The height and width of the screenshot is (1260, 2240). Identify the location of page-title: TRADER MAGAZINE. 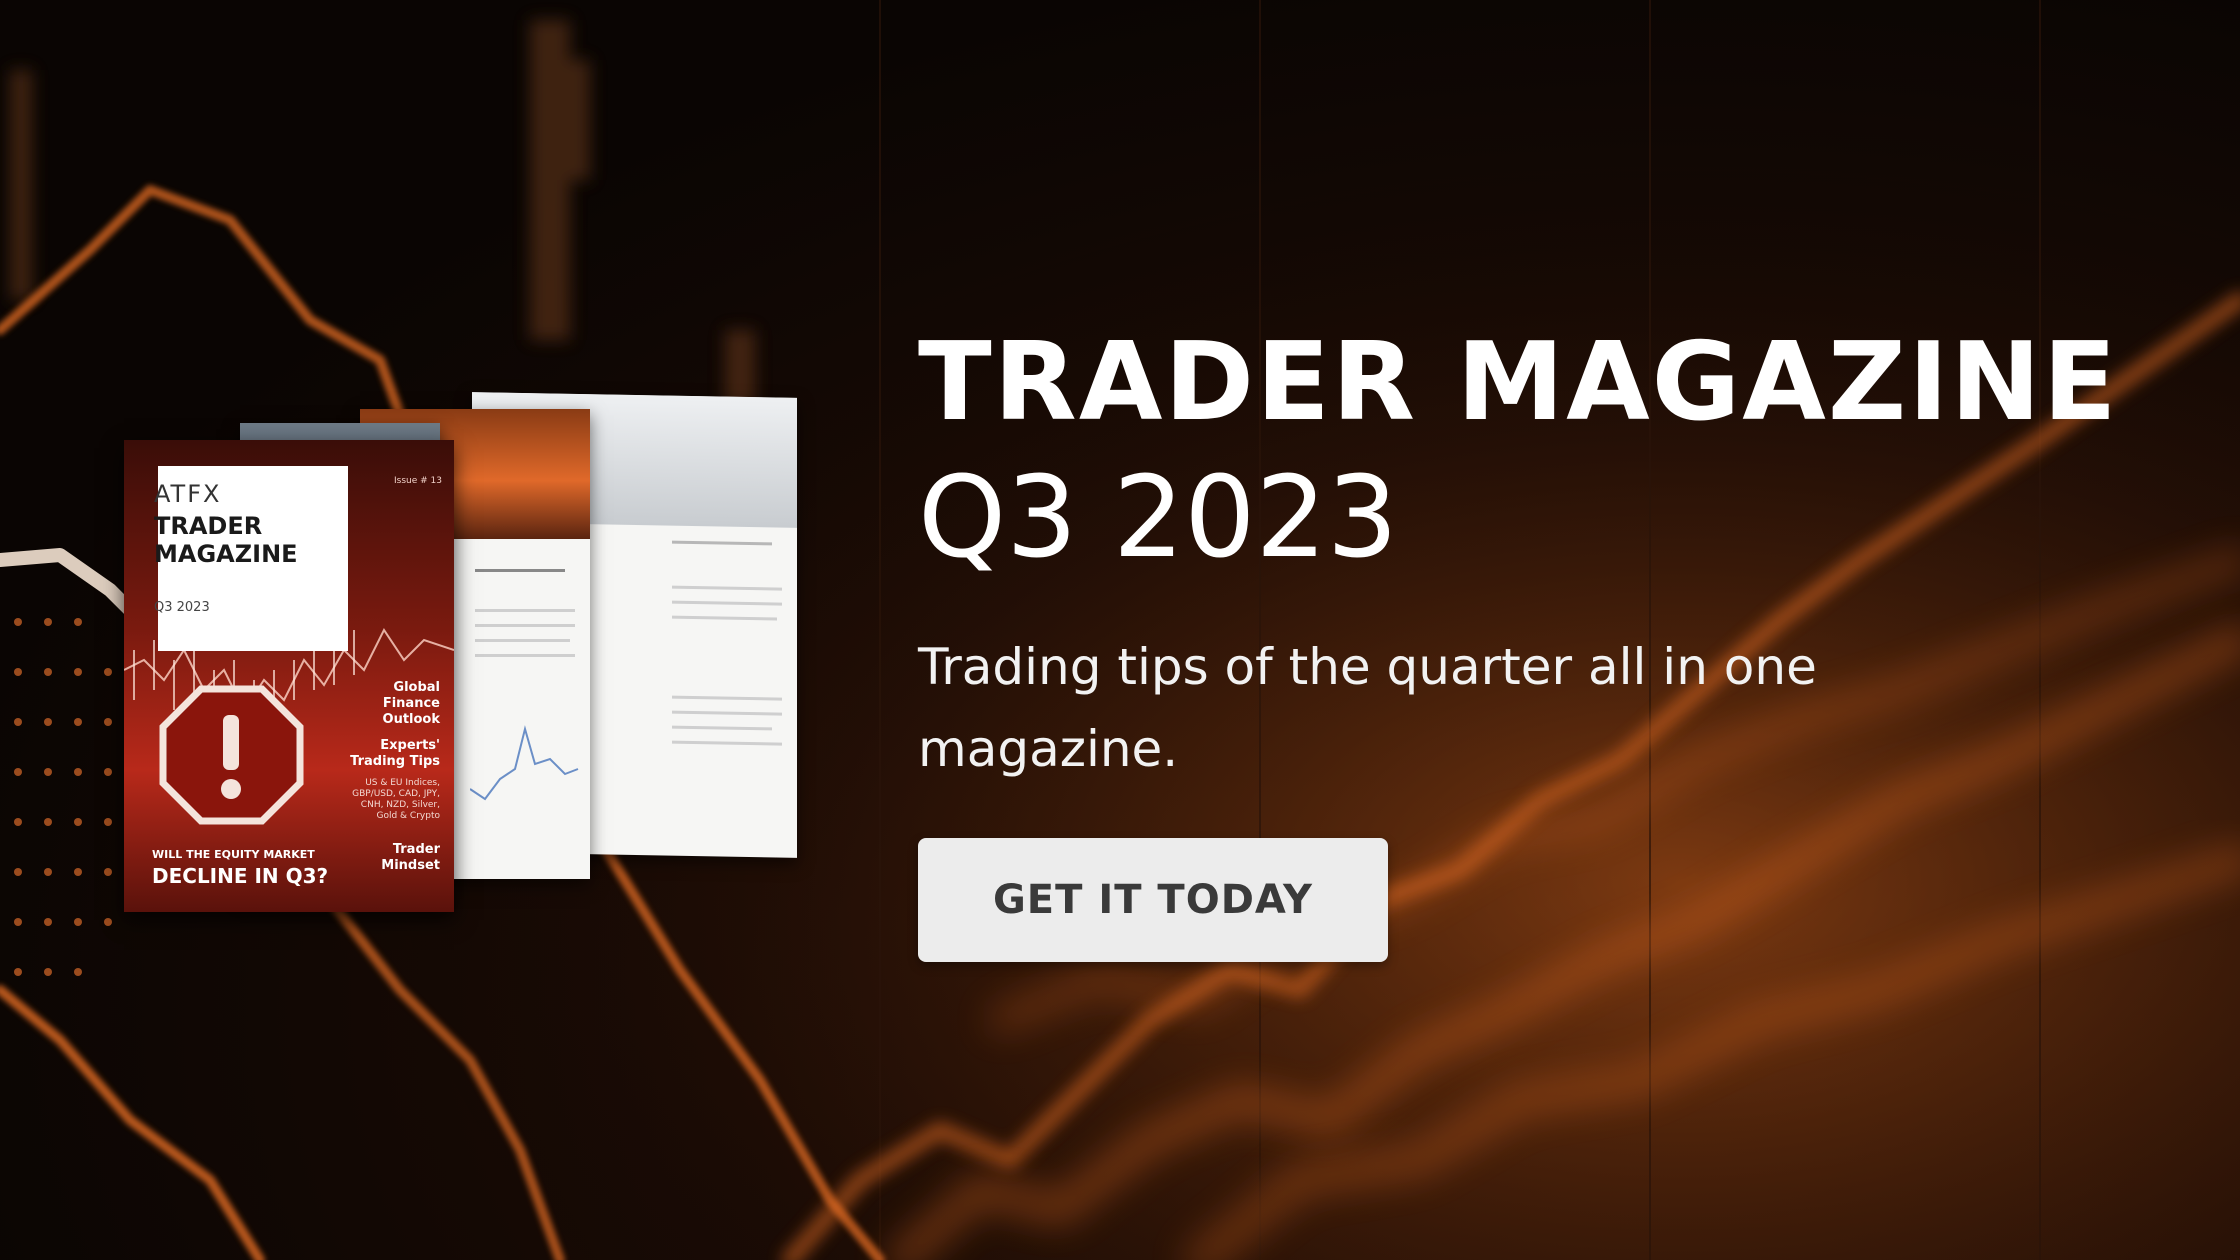
(1518, 382).